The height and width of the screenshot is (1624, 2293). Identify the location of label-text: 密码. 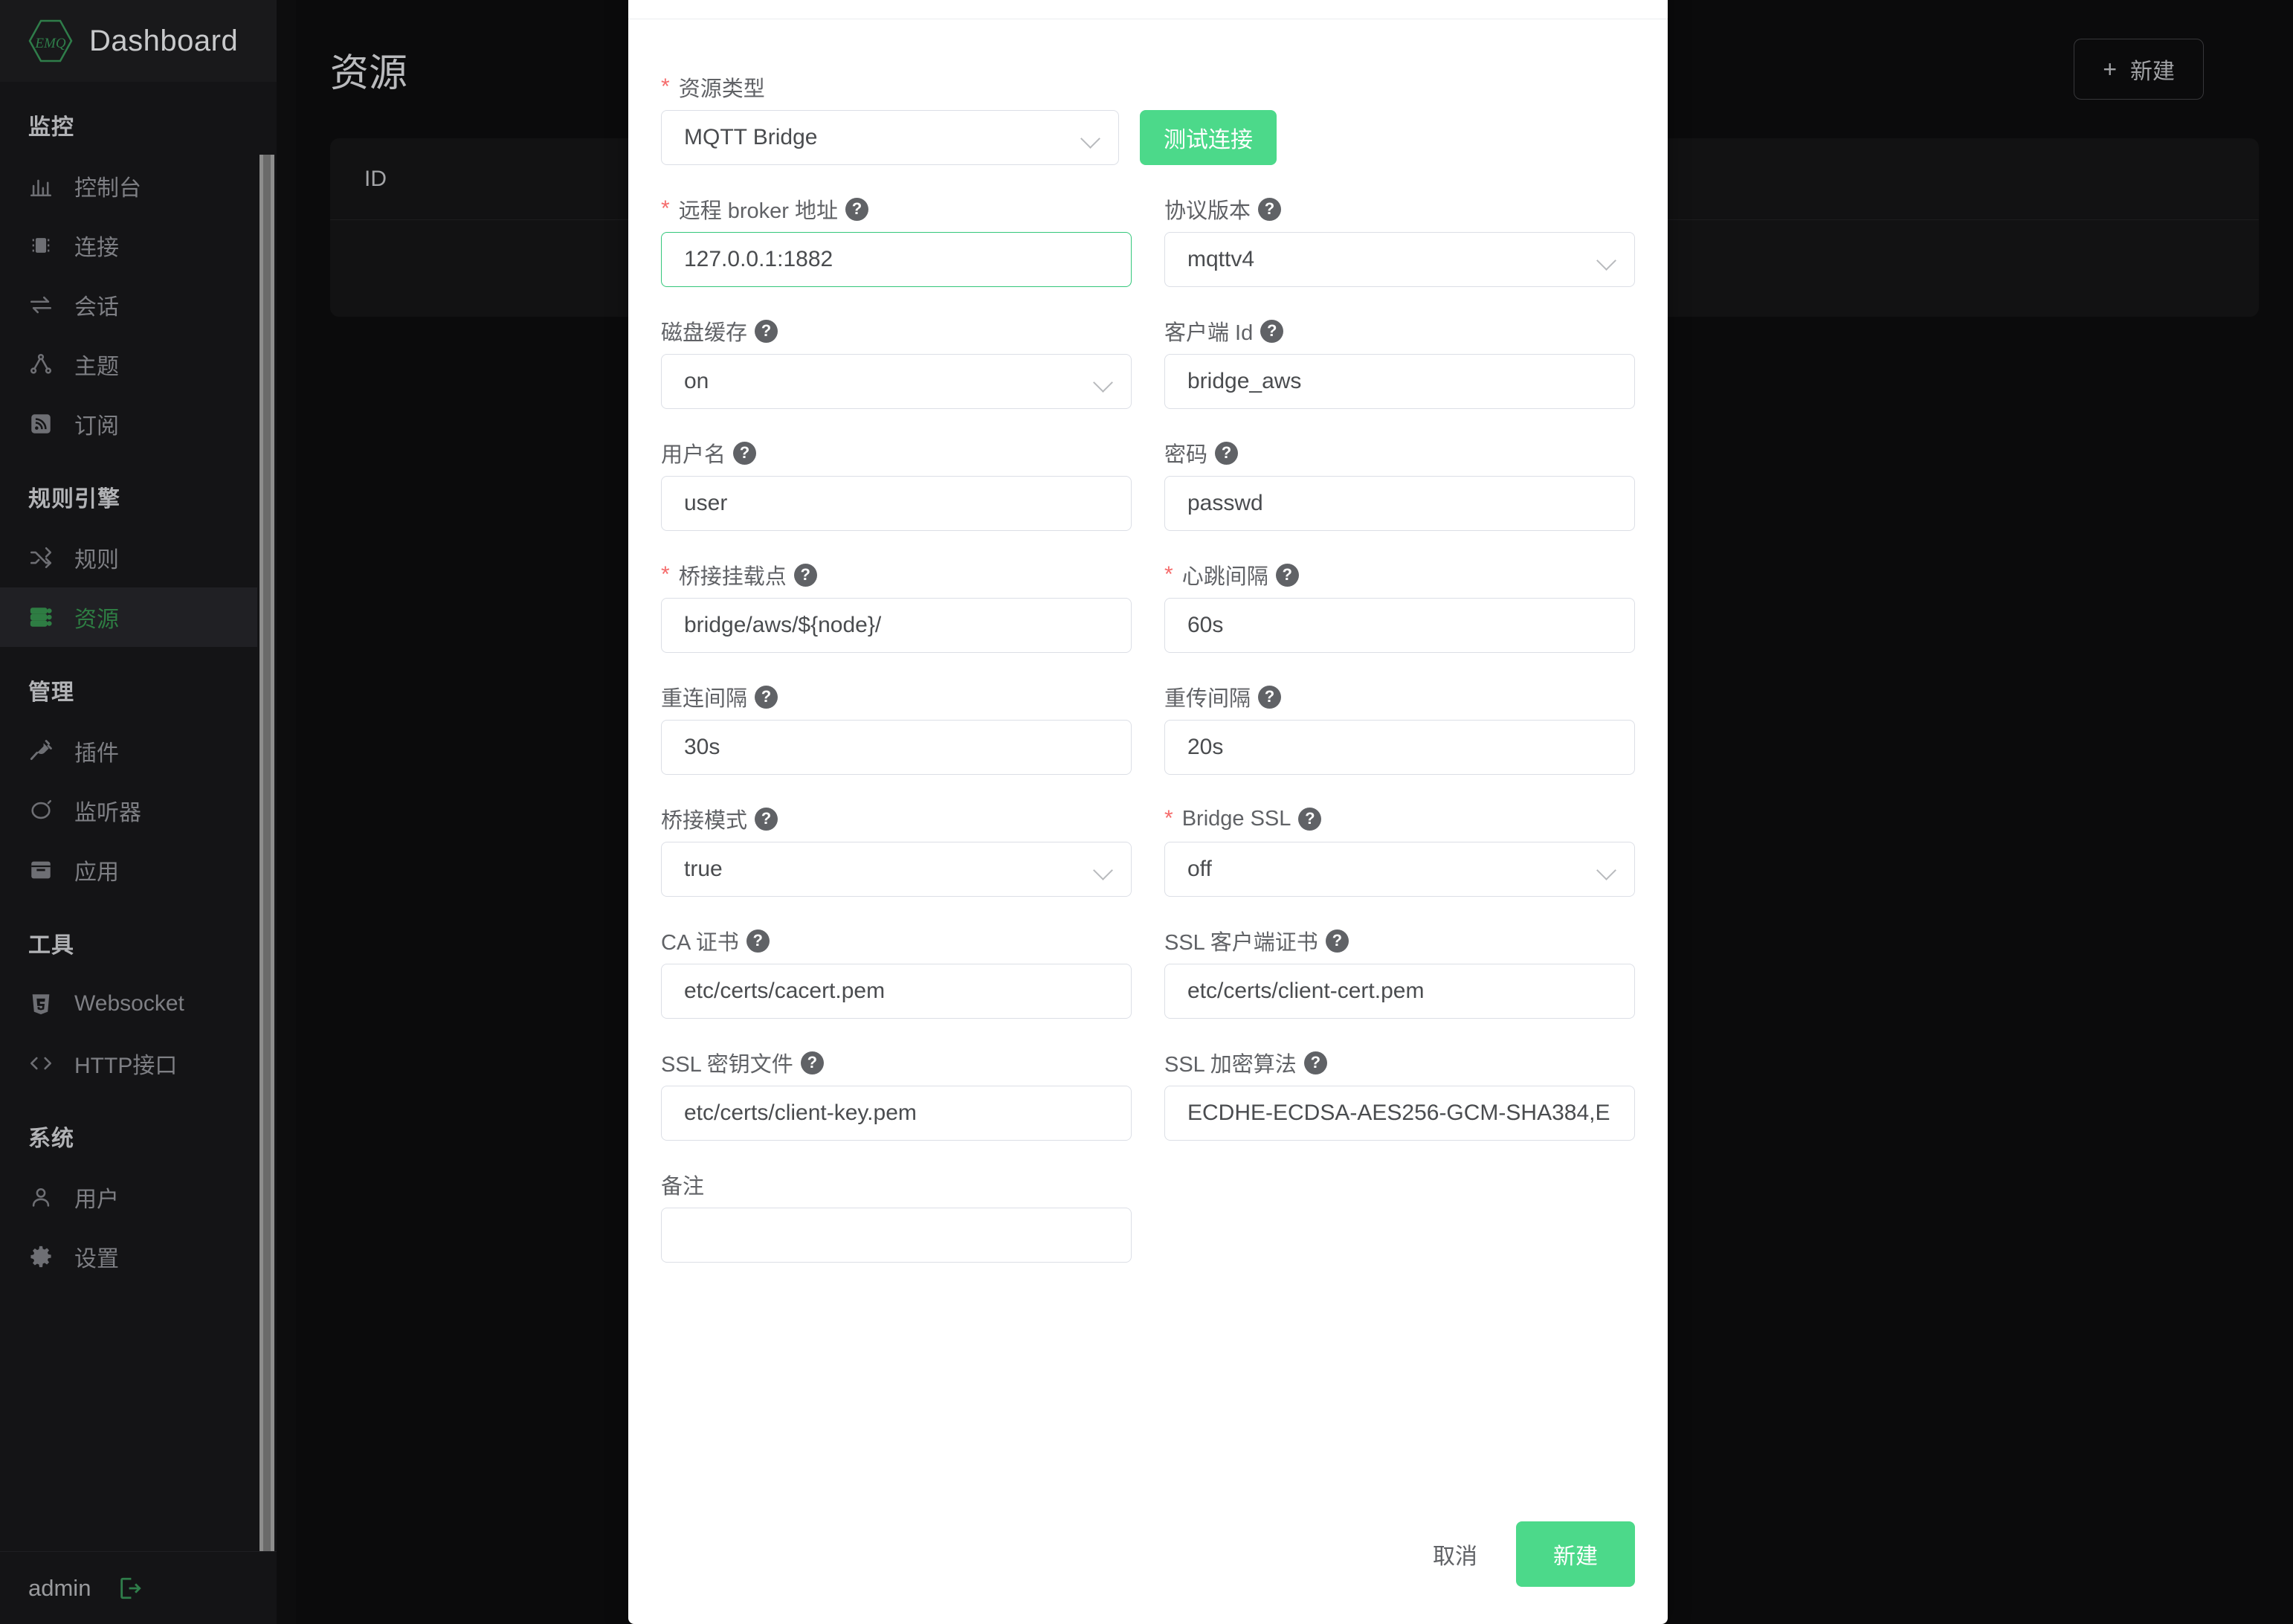
(1186, 455).